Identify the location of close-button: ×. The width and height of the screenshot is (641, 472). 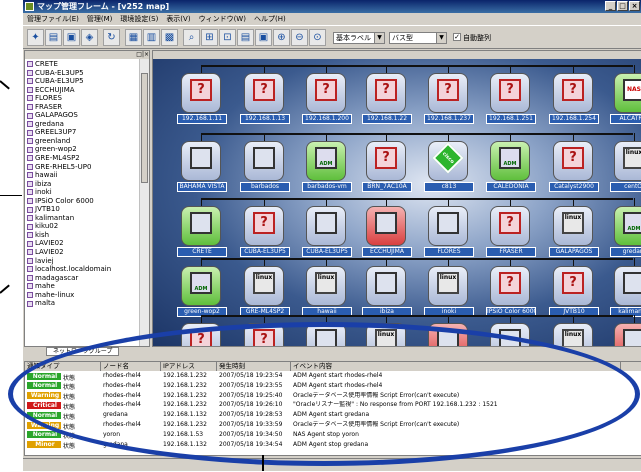
(634, 6).